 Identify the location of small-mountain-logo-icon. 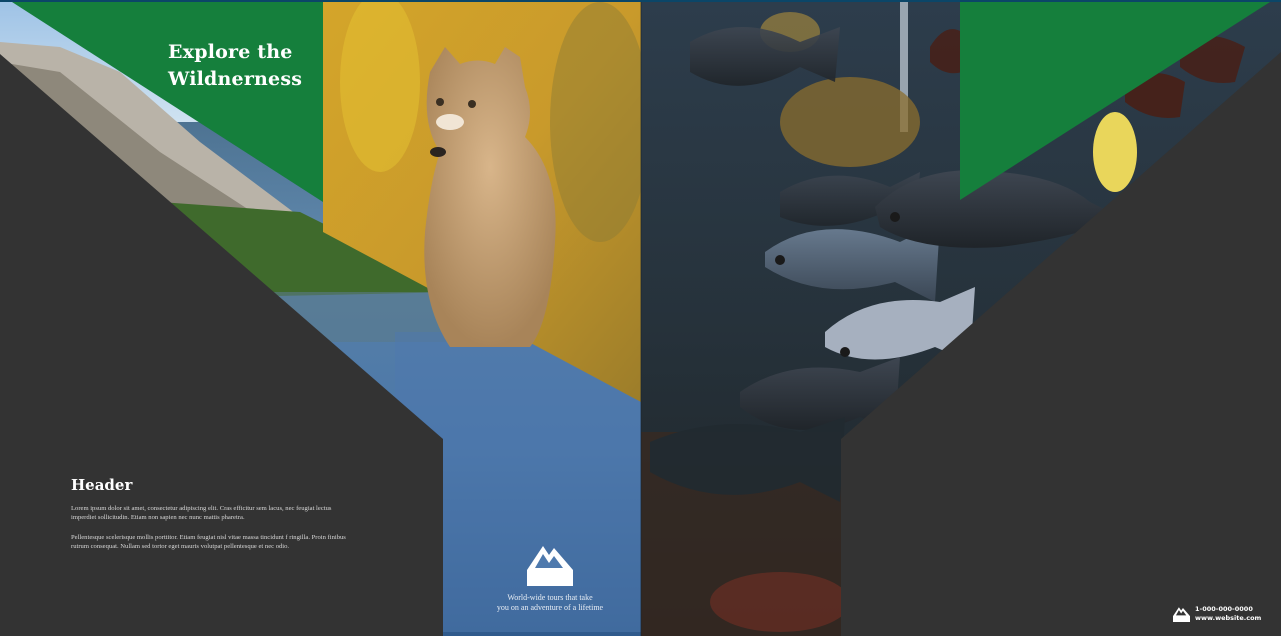
(1181, 614).